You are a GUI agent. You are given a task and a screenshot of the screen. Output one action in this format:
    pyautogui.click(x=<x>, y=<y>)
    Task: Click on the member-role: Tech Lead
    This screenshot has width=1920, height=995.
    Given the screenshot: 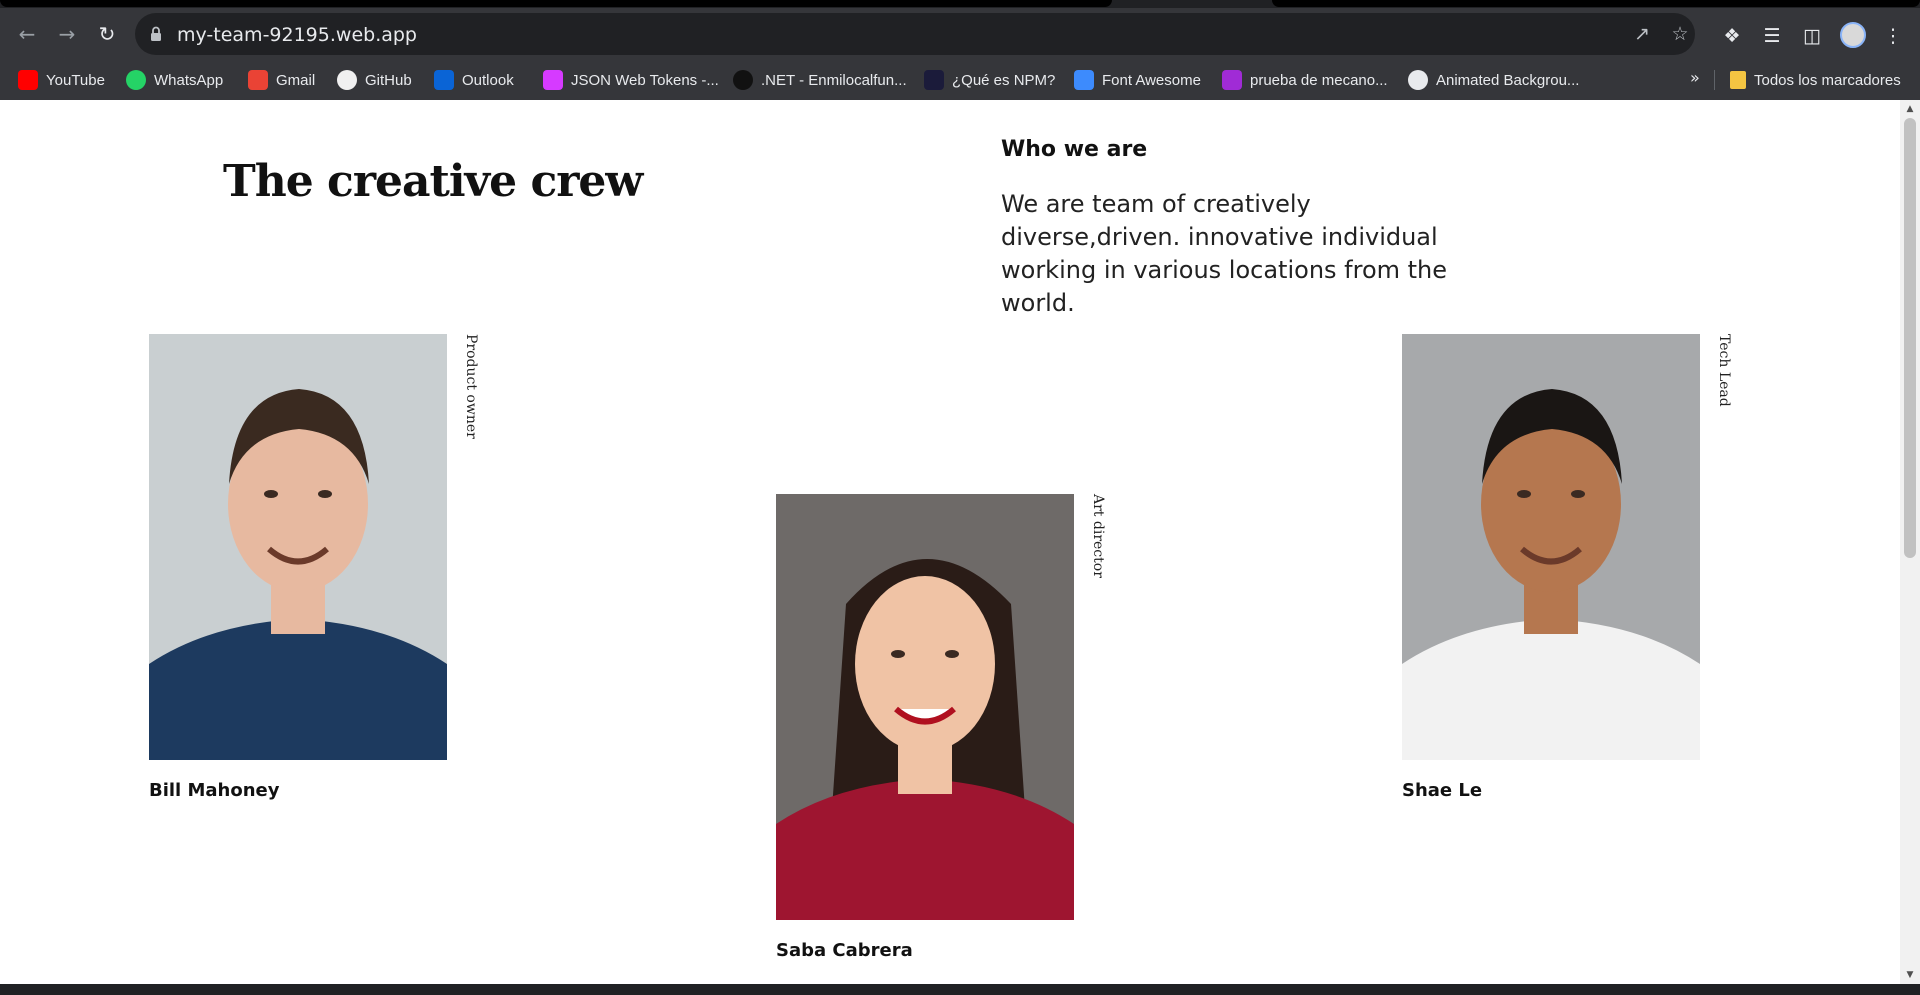 What is the action you would take?
    pyautogui.click(x=1724, y=370)
    